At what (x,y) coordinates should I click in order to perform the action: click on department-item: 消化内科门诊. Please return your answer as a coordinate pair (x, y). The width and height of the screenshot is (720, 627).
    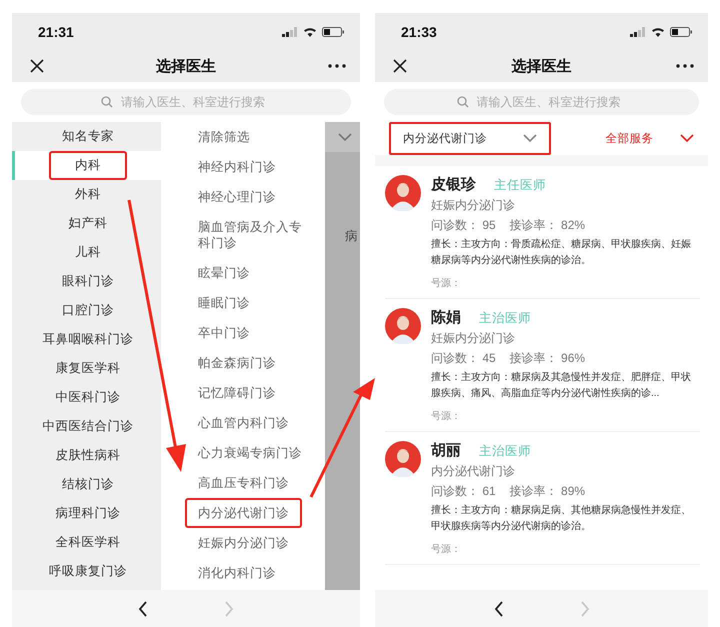
    Looking at the image, I should click on (243, 573).